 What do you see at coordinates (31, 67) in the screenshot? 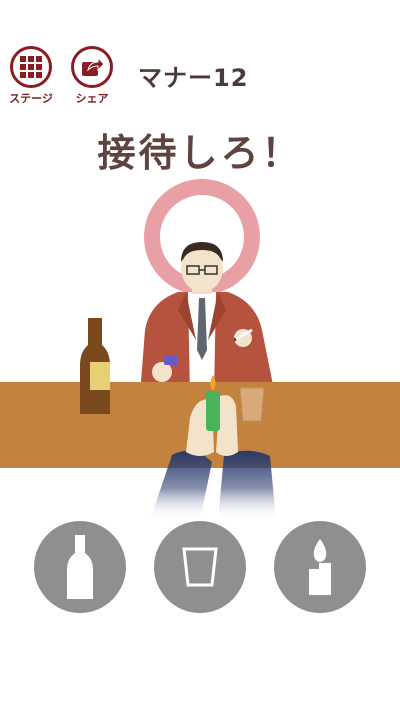
I see `grid-icon` at bounding box center [31, 67].